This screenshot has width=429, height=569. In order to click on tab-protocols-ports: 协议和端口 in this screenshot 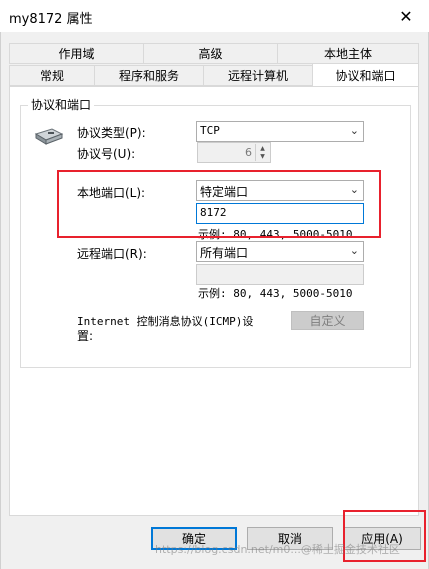, I will do `click(365, 74)`.